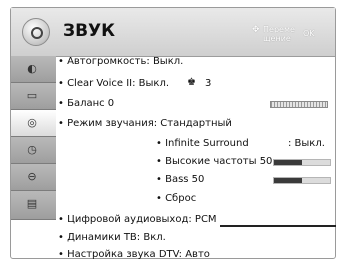 The width and height of the screenshot is (340, 265). Describe the element at coordinates (89, 31) in the screenshot. I see `page-title: ЗВУК` at that location.